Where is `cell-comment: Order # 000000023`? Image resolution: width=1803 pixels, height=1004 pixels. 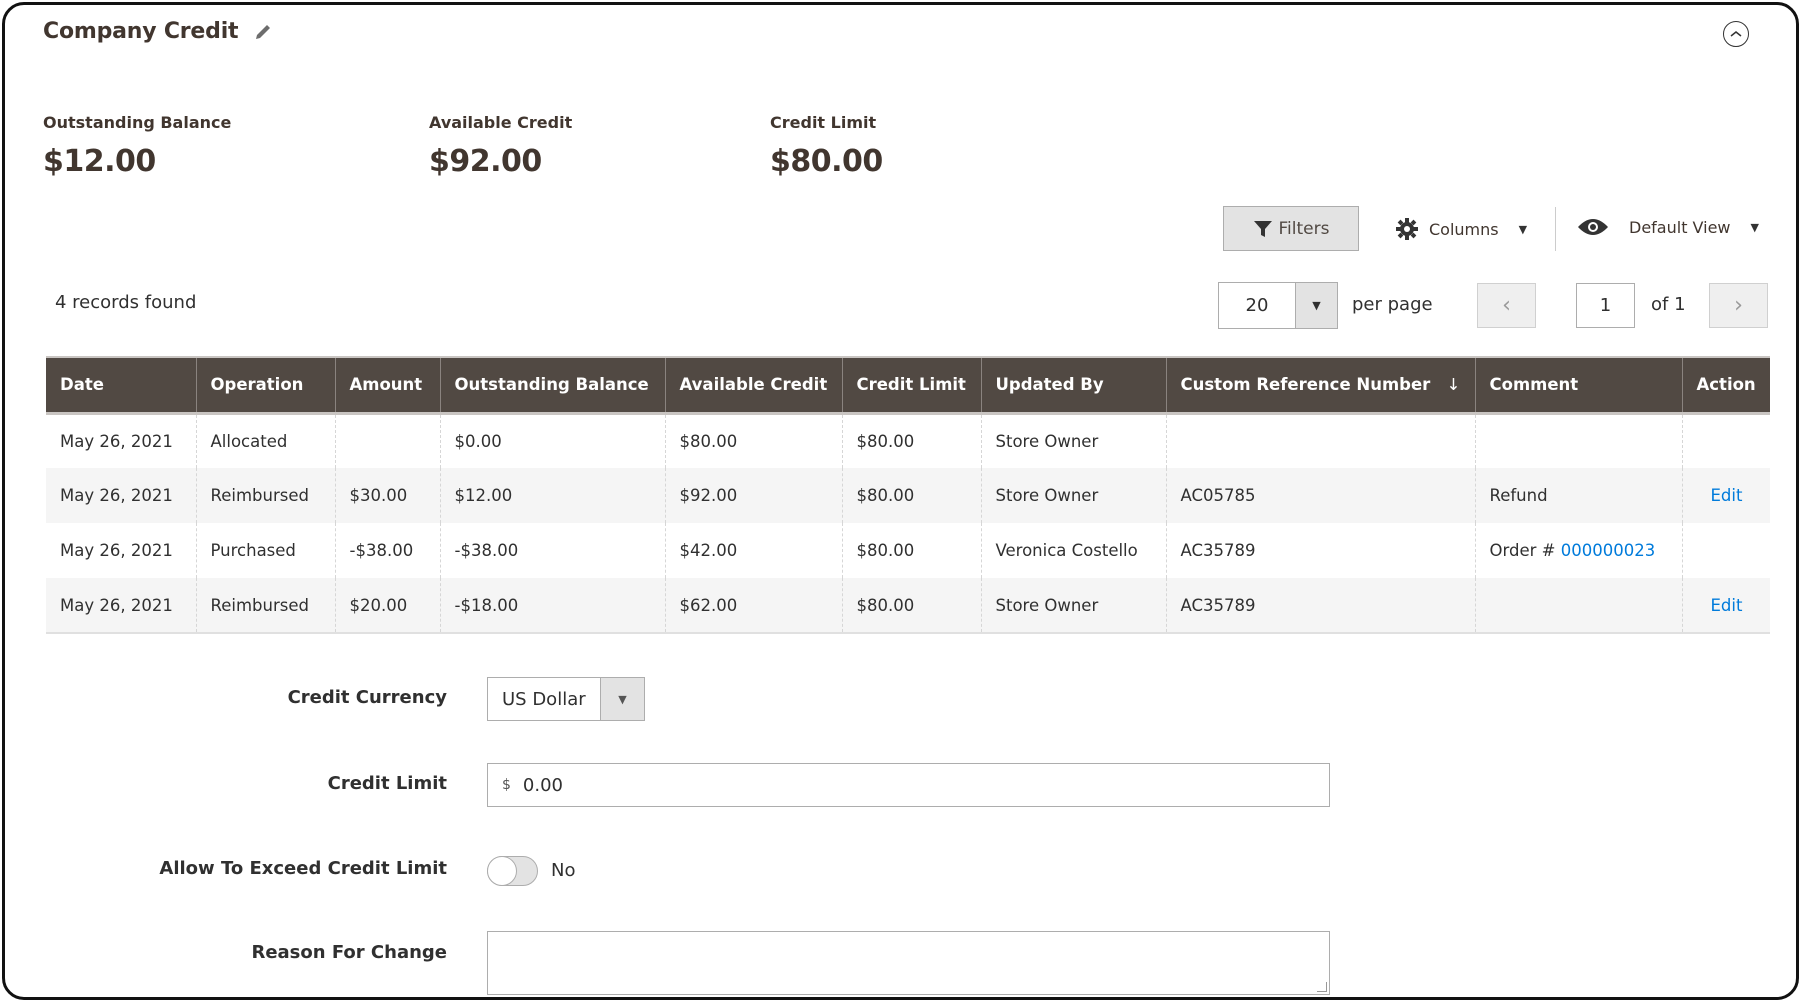 cell-comment: Order # 000000023 is located at coordinates (1578, 550).